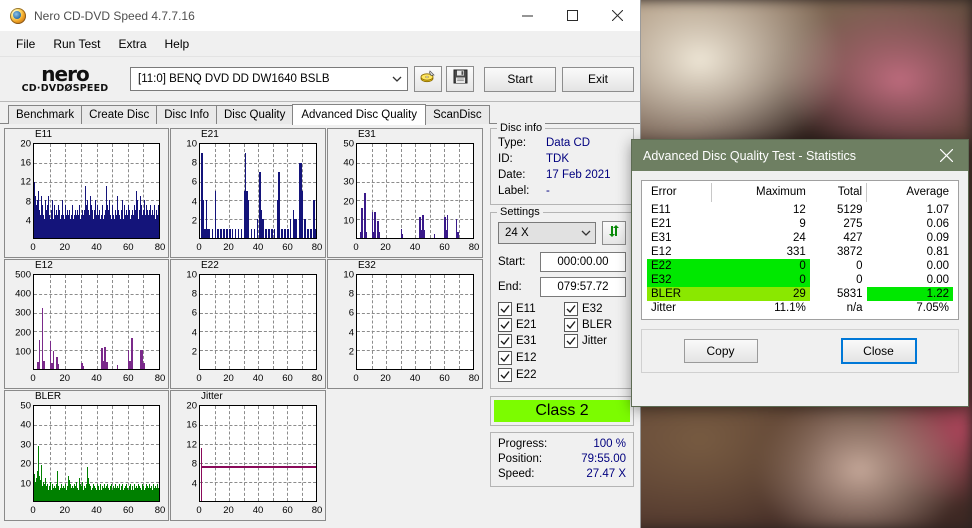 The width and height of the screenshot is (972, 528). I want to click on class-badge-text: Class 2, so click(562, 411).